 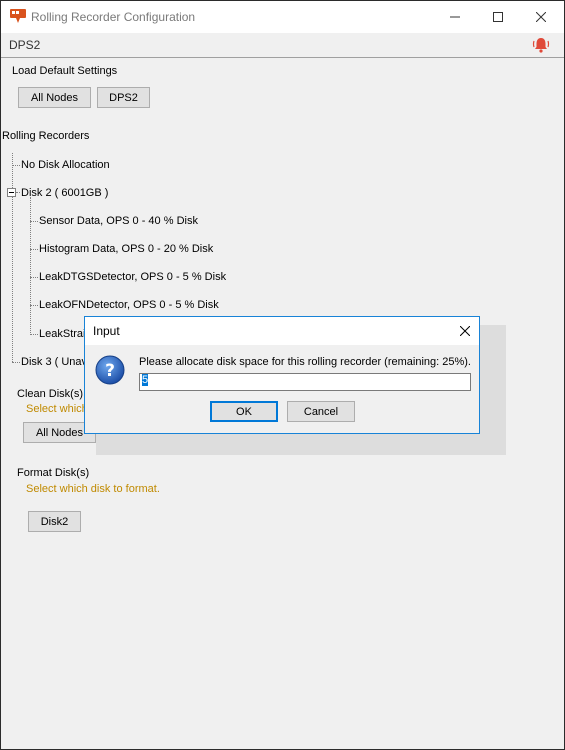 What do you see at coordinates (18, 16) in the screenshot?
I see `app-logo-icon` at bounding box center [18, 16].